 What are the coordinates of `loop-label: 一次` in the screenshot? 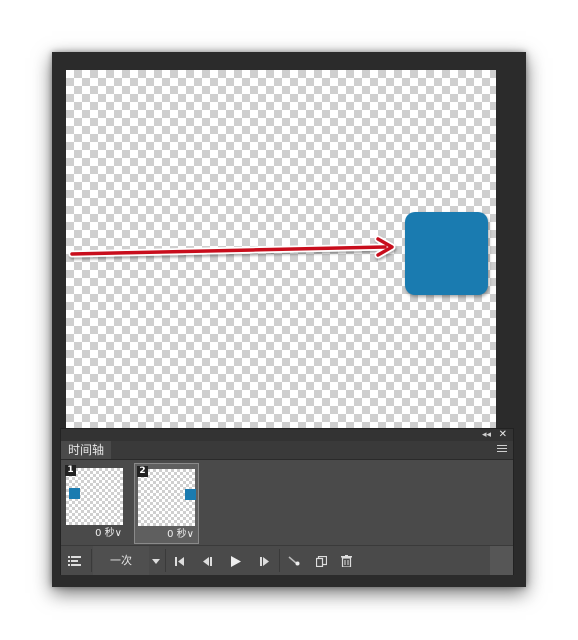 It's located at (121, 560).